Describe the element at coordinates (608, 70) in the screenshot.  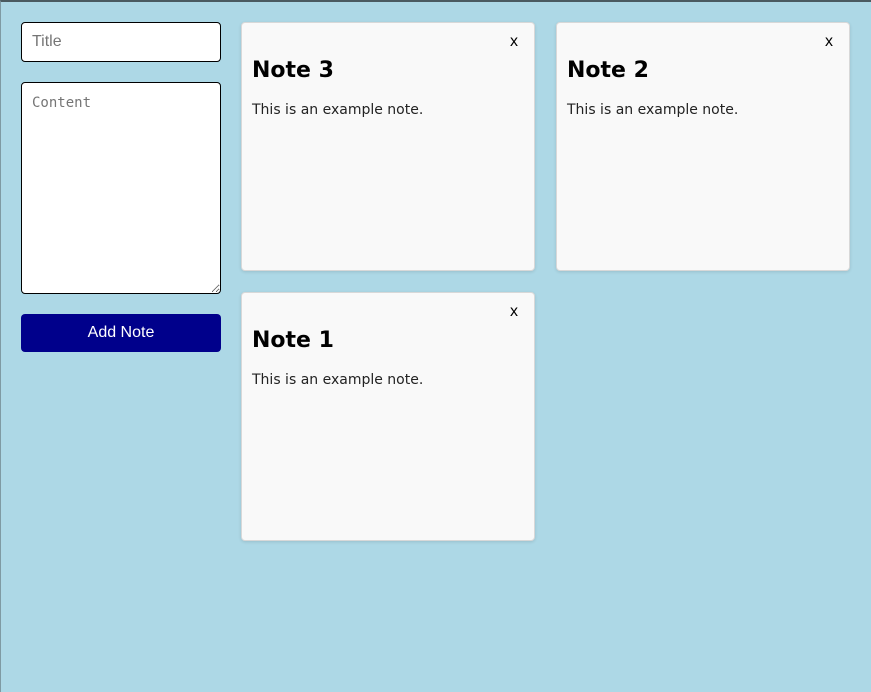
I see `note-title: Note 2` at that location.